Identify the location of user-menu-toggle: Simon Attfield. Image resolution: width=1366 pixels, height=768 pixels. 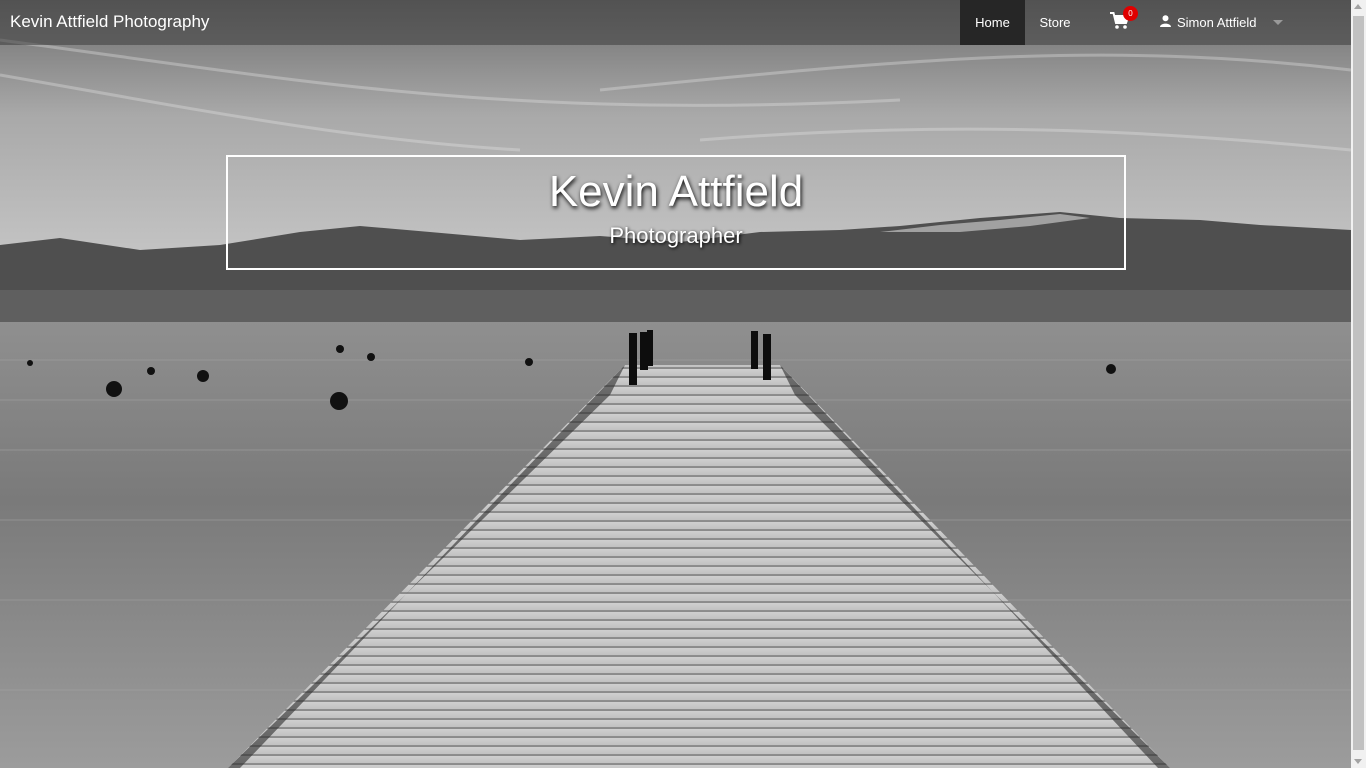
(1227, 22).